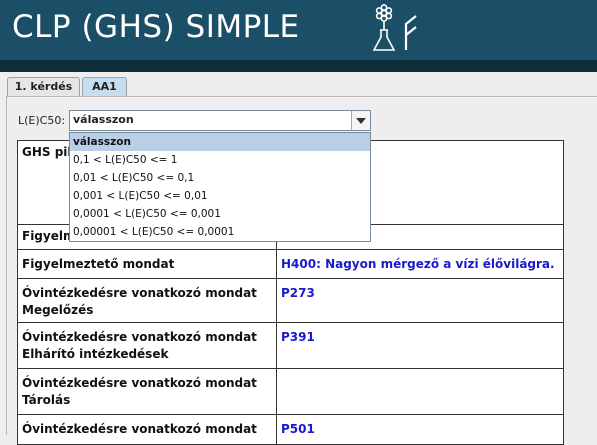 The image size is (597, 445). I want to click on row-value: P273, so click(420, 300).